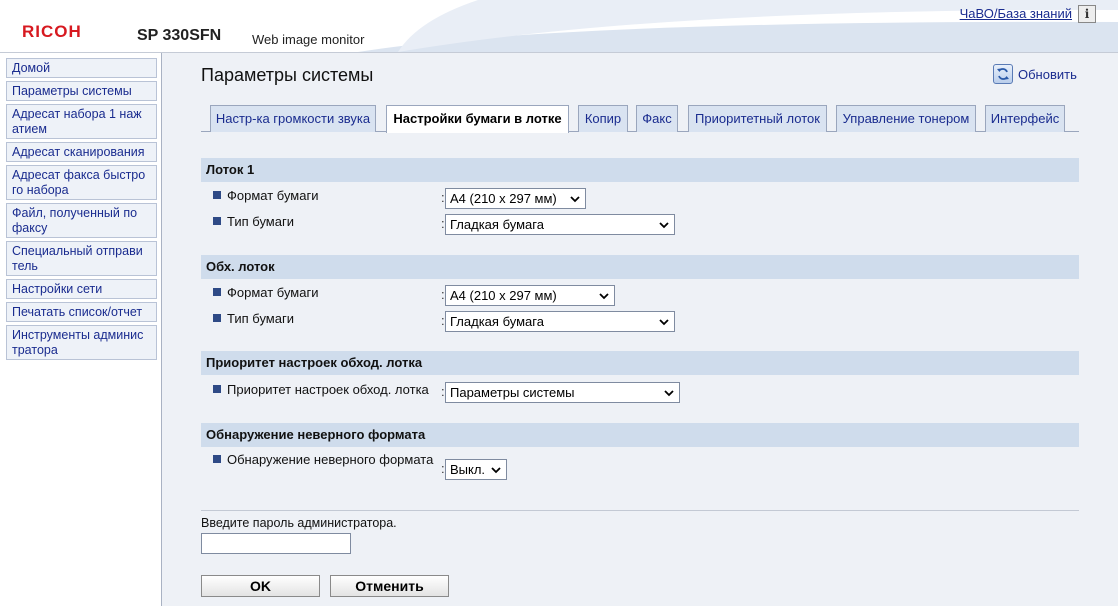 The width and height of the screenshot is (1118, 606). Describe the element at coordinates (1016, 13) in the screenshot. I see `faq-link: ЧаВО/База знаний` at that location.